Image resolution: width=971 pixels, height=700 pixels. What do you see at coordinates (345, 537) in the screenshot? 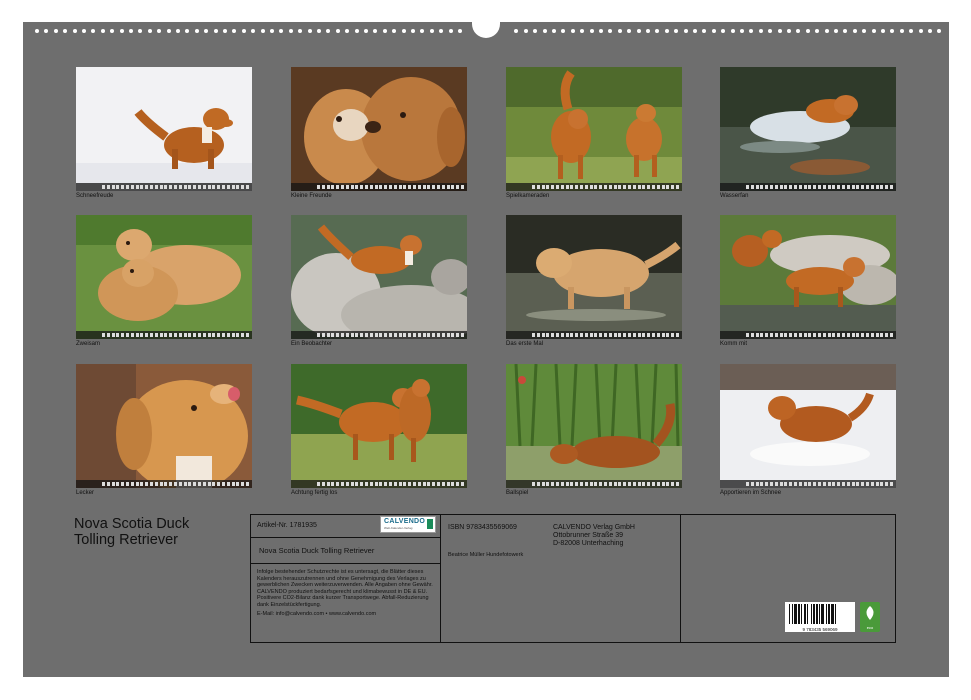
I see `divider` at bounding box center [345, 537].